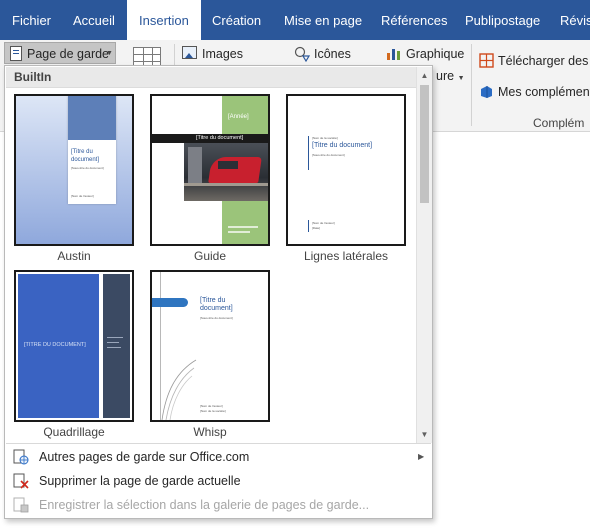  I want to click on guide-title: [Titre du document], so click(220, 138).